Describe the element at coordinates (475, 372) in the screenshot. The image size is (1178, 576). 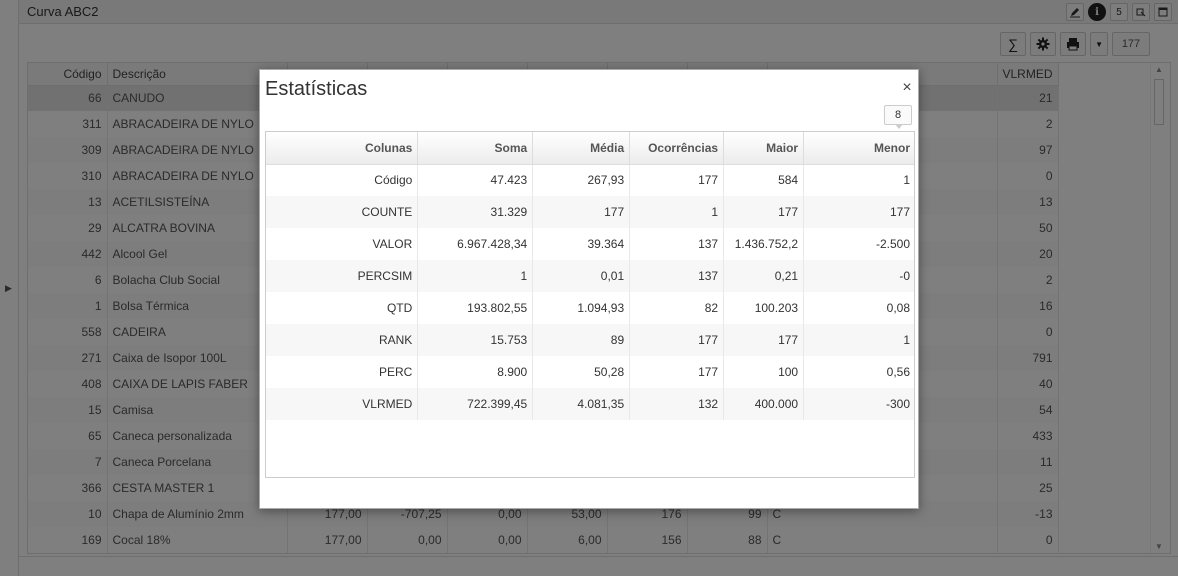
I see `stats-cell-sum: 8.900` at that location.